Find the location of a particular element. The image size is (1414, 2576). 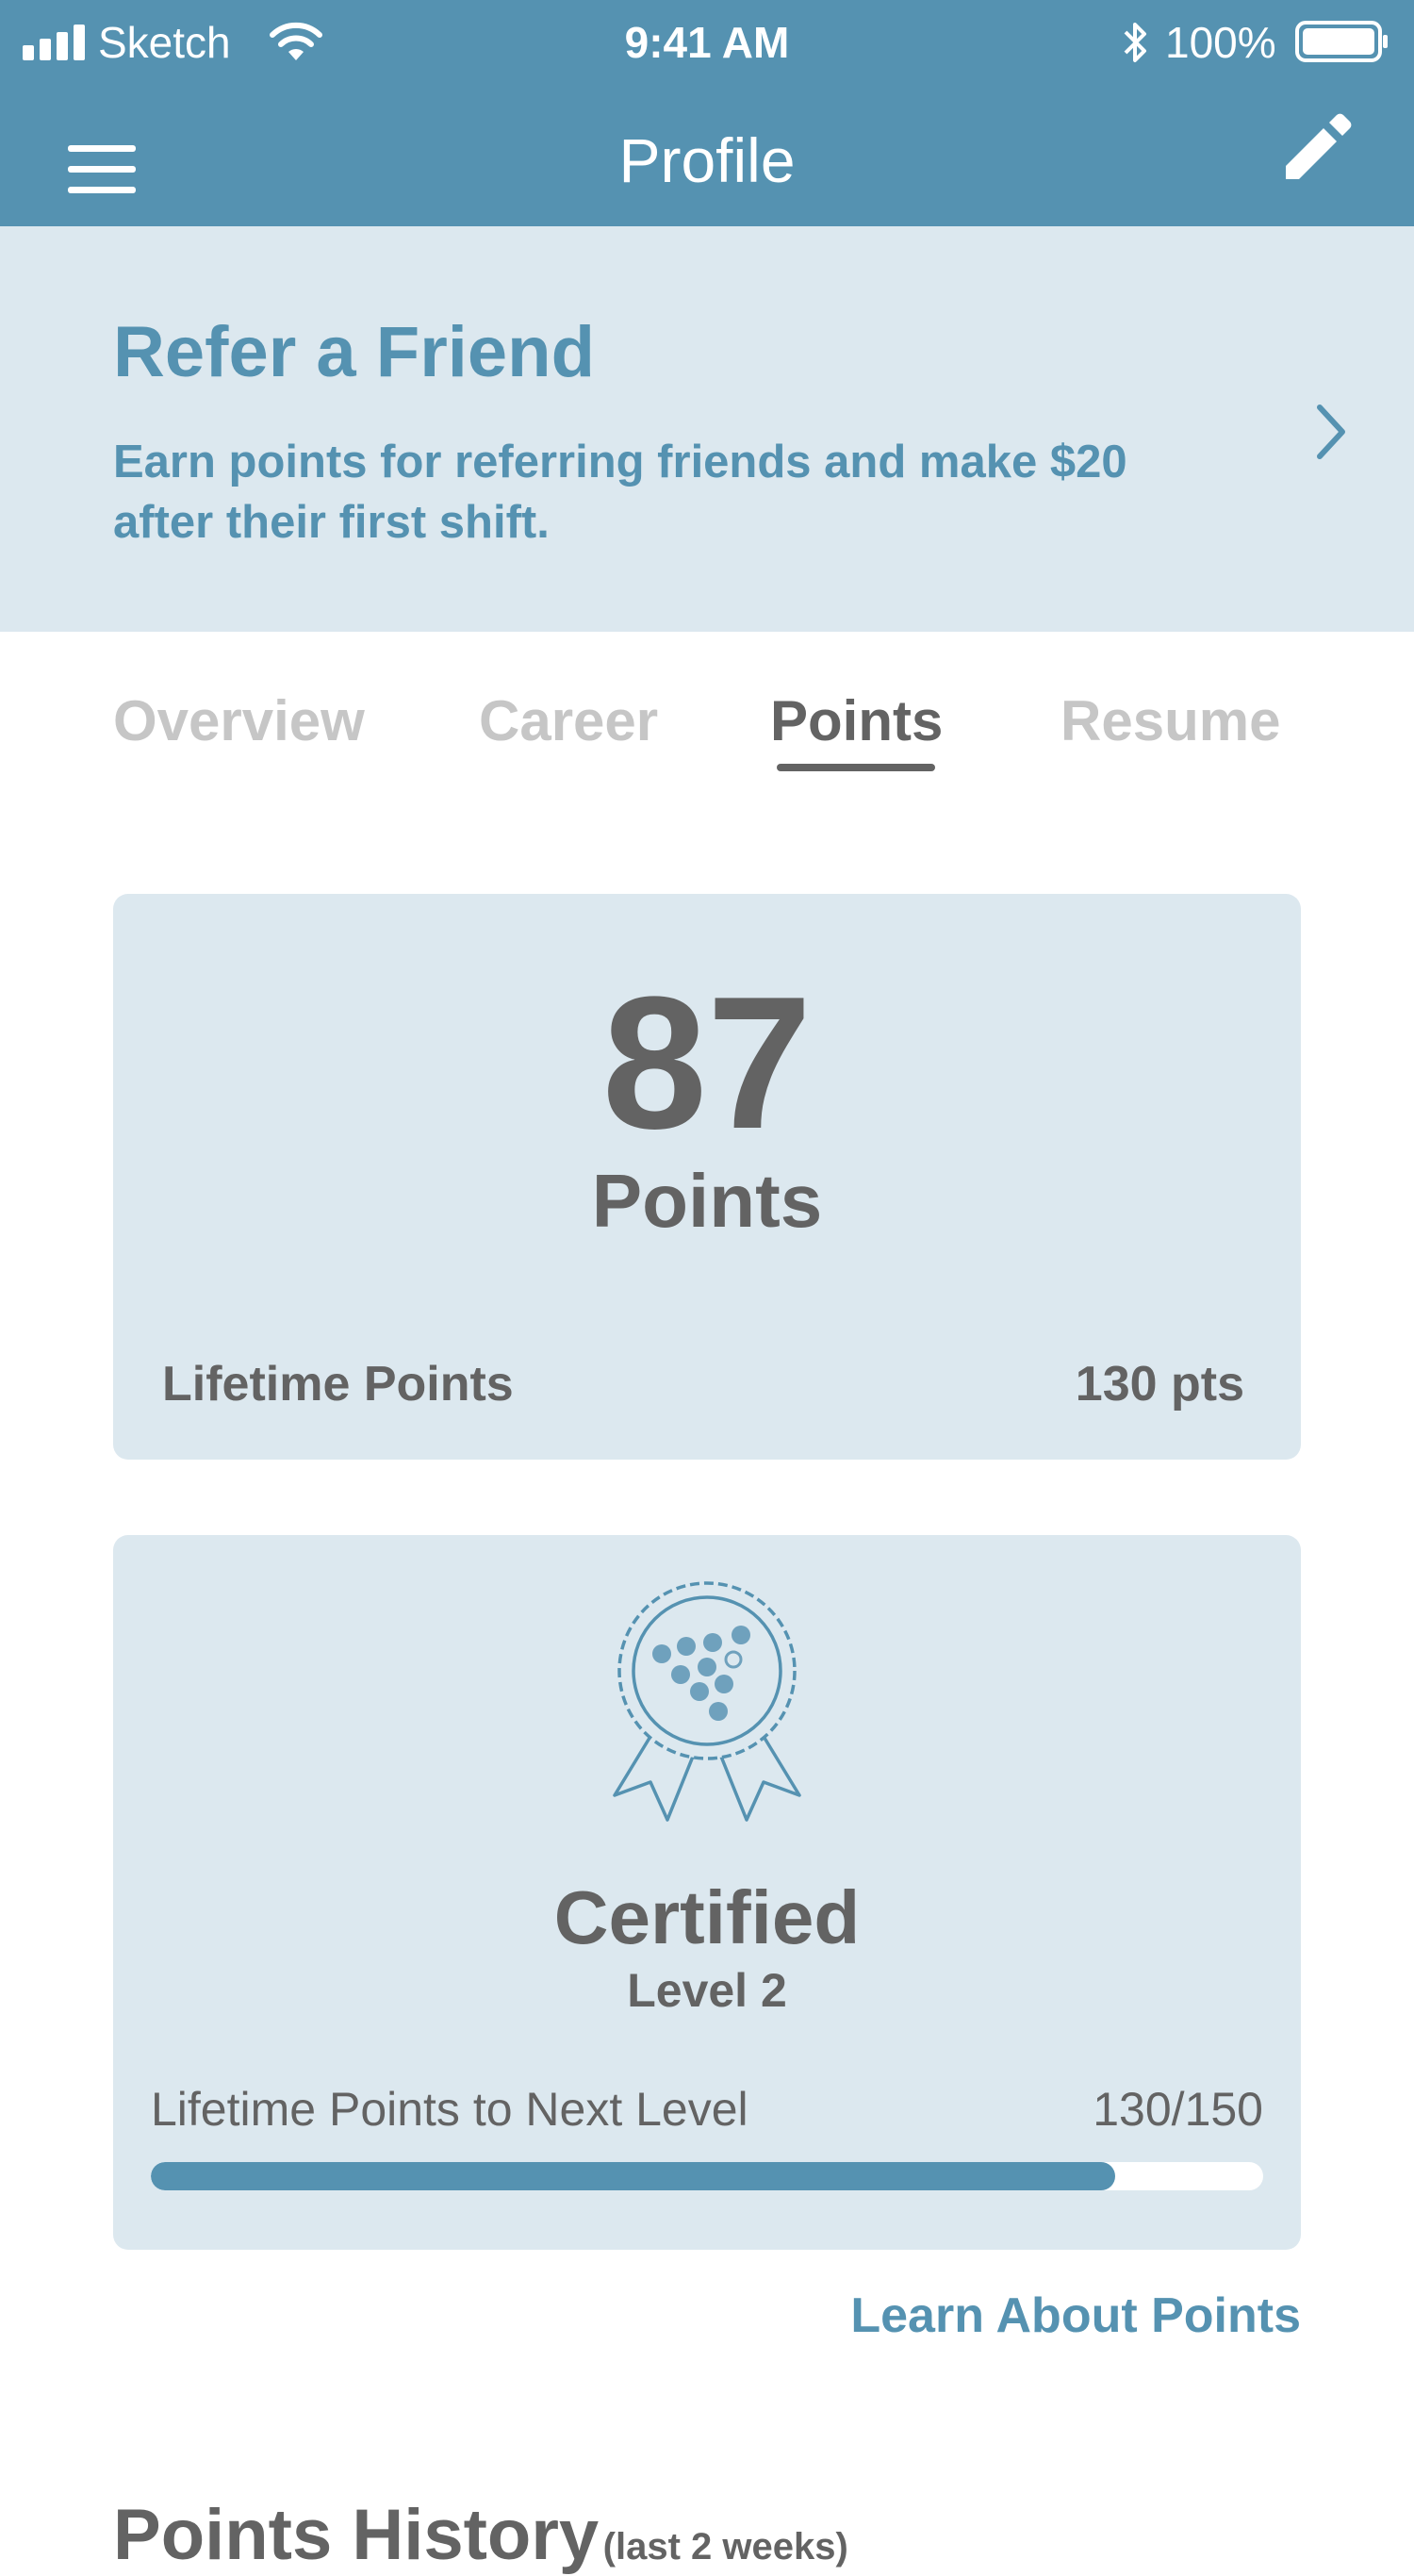

history-title: Points History is located at coordinates (356, 2535).